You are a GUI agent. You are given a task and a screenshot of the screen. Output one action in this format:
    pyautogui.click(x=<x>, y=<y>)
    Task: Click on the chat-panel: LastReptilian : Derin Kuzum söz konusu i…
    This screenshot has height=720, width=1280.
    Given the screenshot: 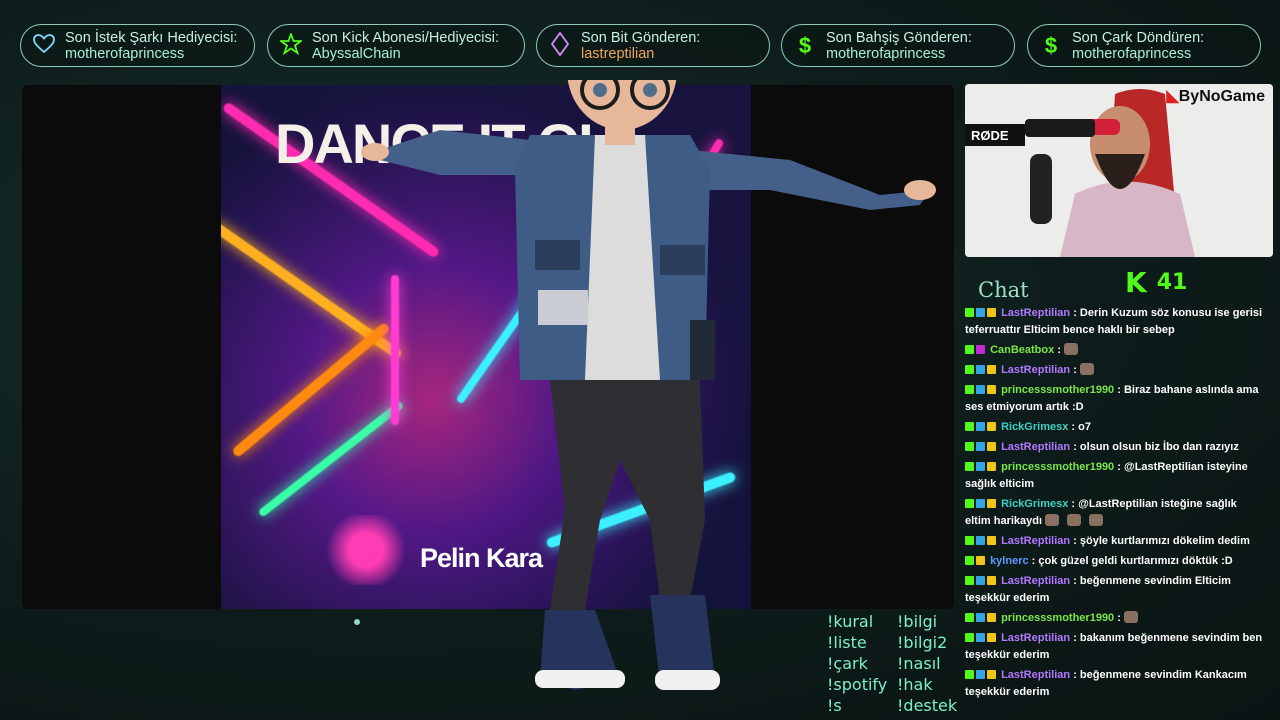 What is the action you would take?
    pyautogui.click(x=1115, y=510)
    